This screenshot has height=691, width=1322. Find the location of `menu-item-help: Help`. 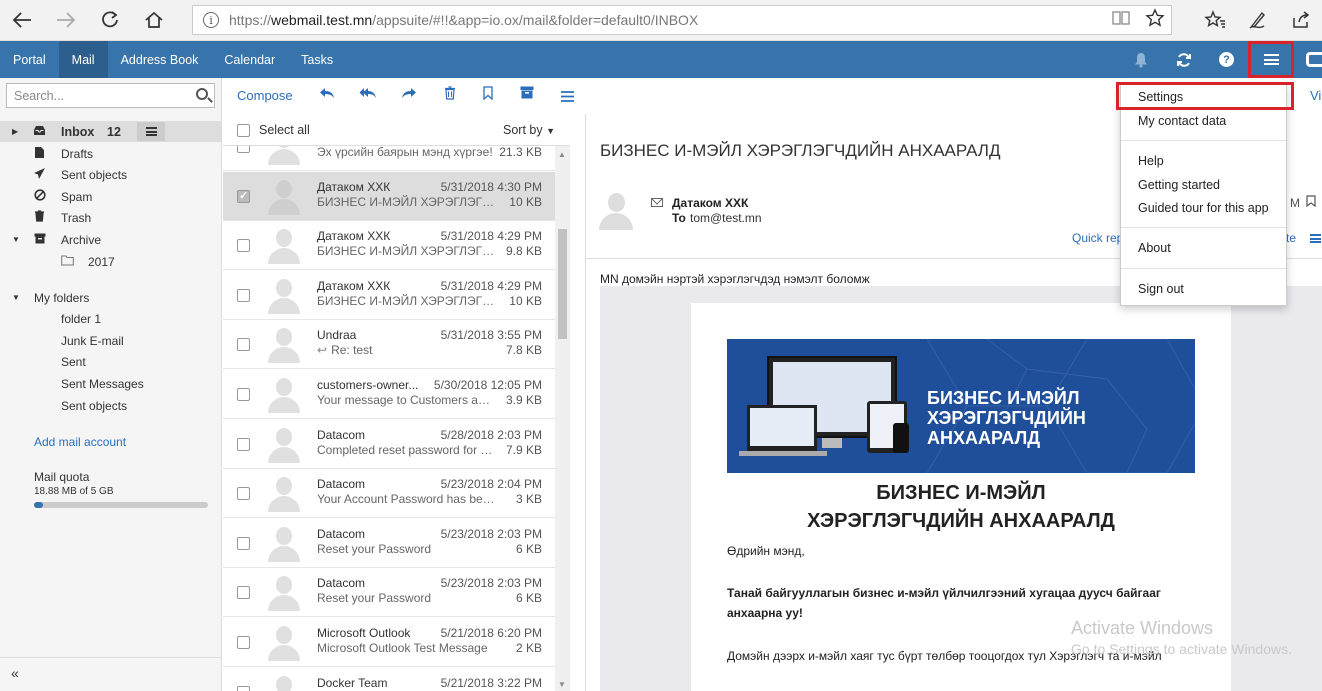

menu-item-help: Help is located at coordinates (1151, 161).